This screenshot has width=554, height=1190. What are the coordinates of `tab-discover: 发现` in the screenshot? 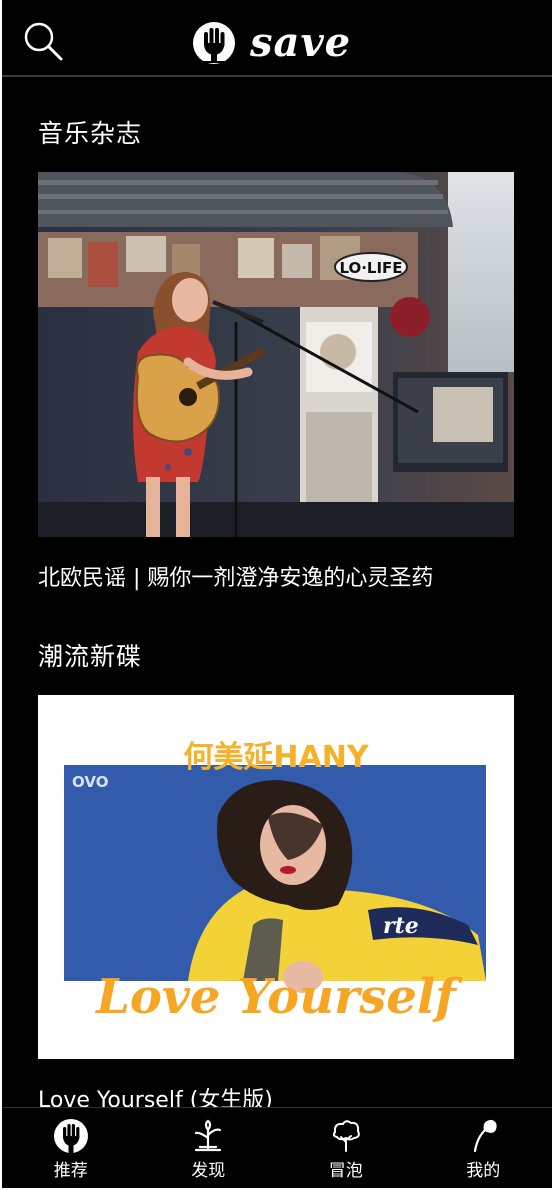 It's located at (209, 1148).